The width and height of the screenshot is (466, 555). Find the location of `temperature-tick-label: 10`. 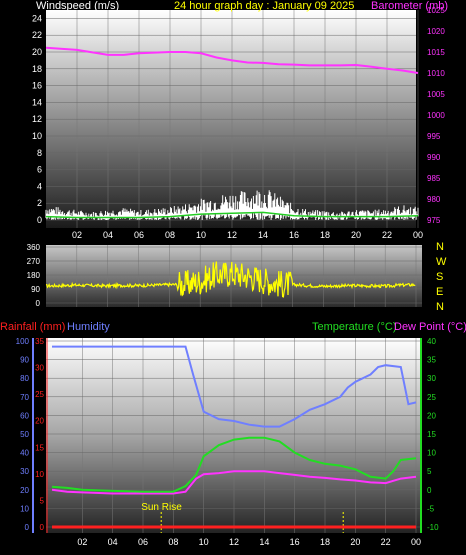

temperature-tick-label: 10 is located at coordinates (431, 453).